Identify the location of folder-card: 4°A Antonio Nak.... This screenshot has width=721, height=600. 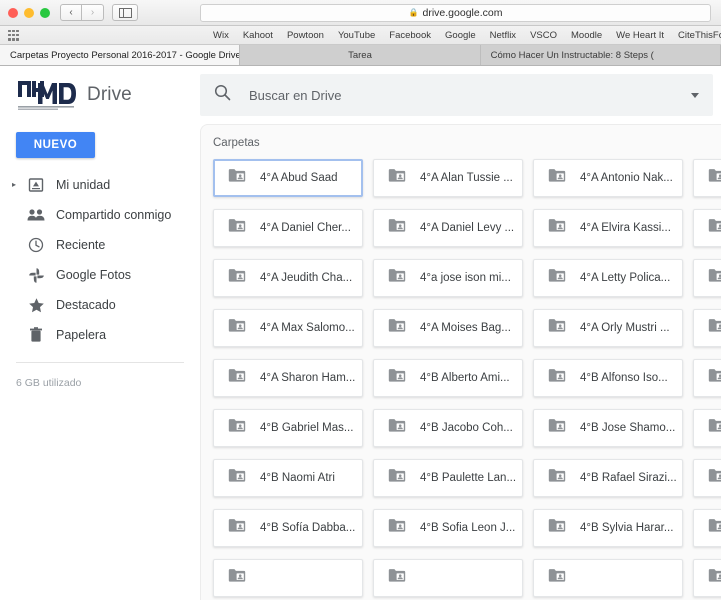
(608, 178).